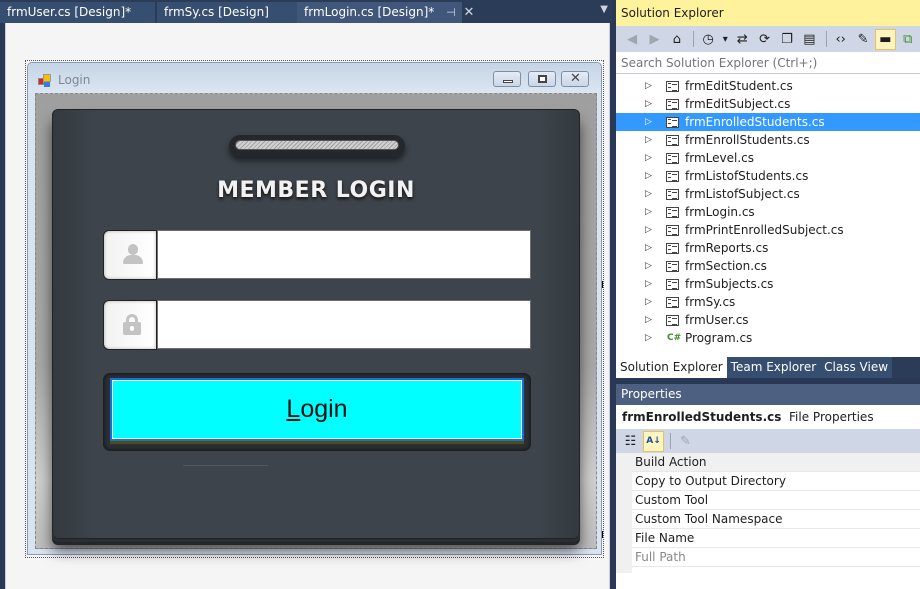 Image resolution: width=920 pixels, height=589 pixels. What do you see at coordinates (768, 158) in the screenshot?
I see `tree-item: ▷ frmLevel.cs` at bounding box center [768, 158].